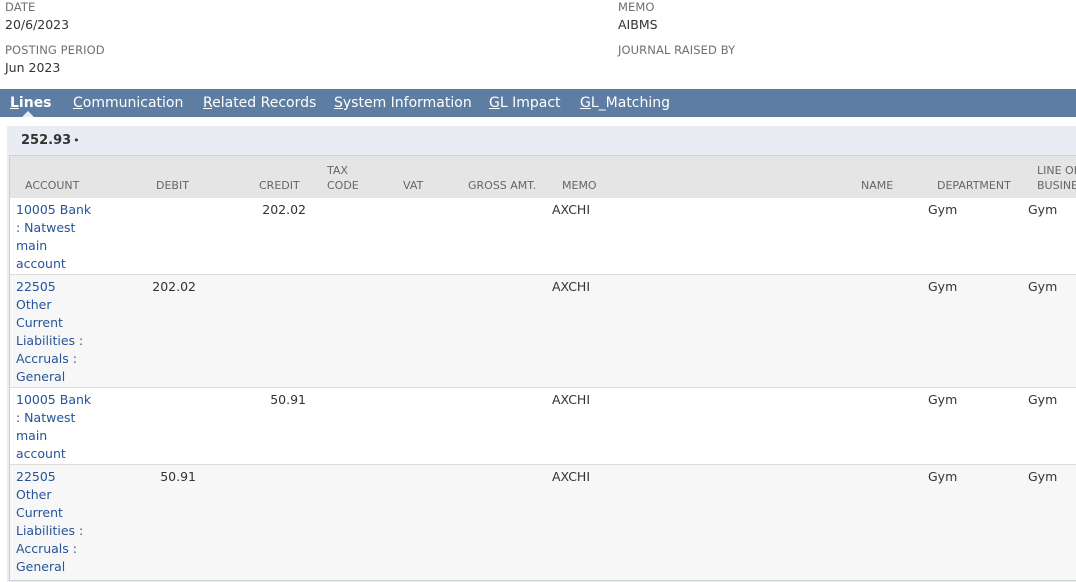 This screenshot has height=582, width=1076. I want to click on tab-related-records-accesskey: R, so click(208, 103).